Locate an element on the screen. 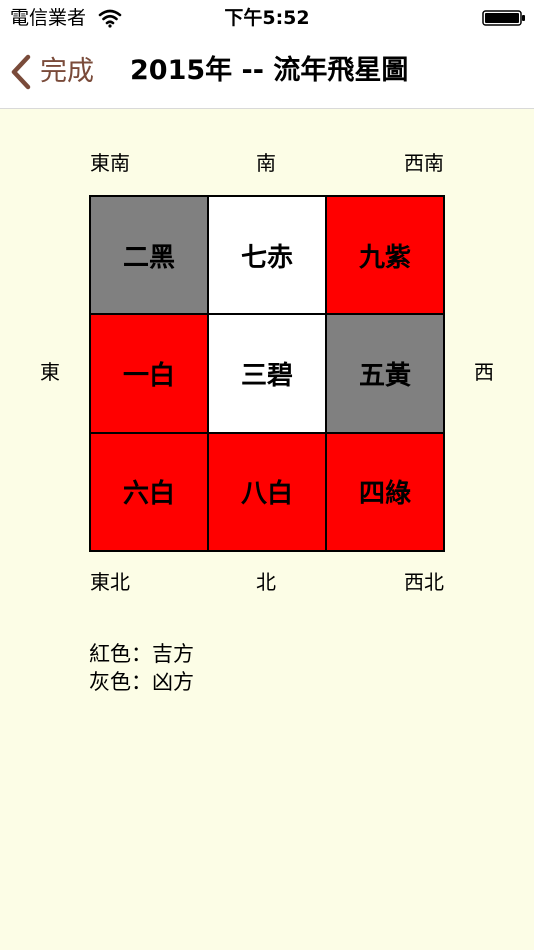  navigation-bar: 完成 2015年 -- 流年飛星圖 is located at coordinates (267, 72).